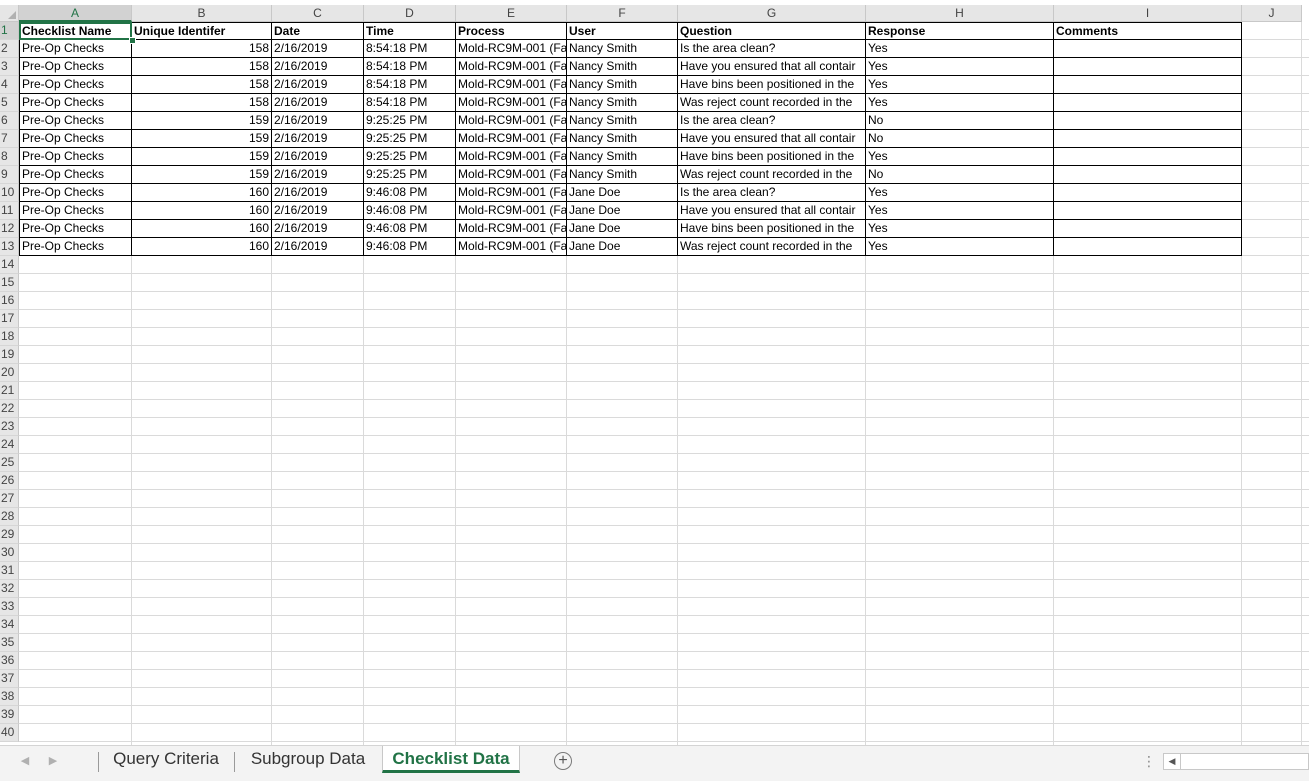  Describe the element at coordinates (308, 759) in the screenshot. I see `tab-subgroup-data: Subgroup Data` at that location.